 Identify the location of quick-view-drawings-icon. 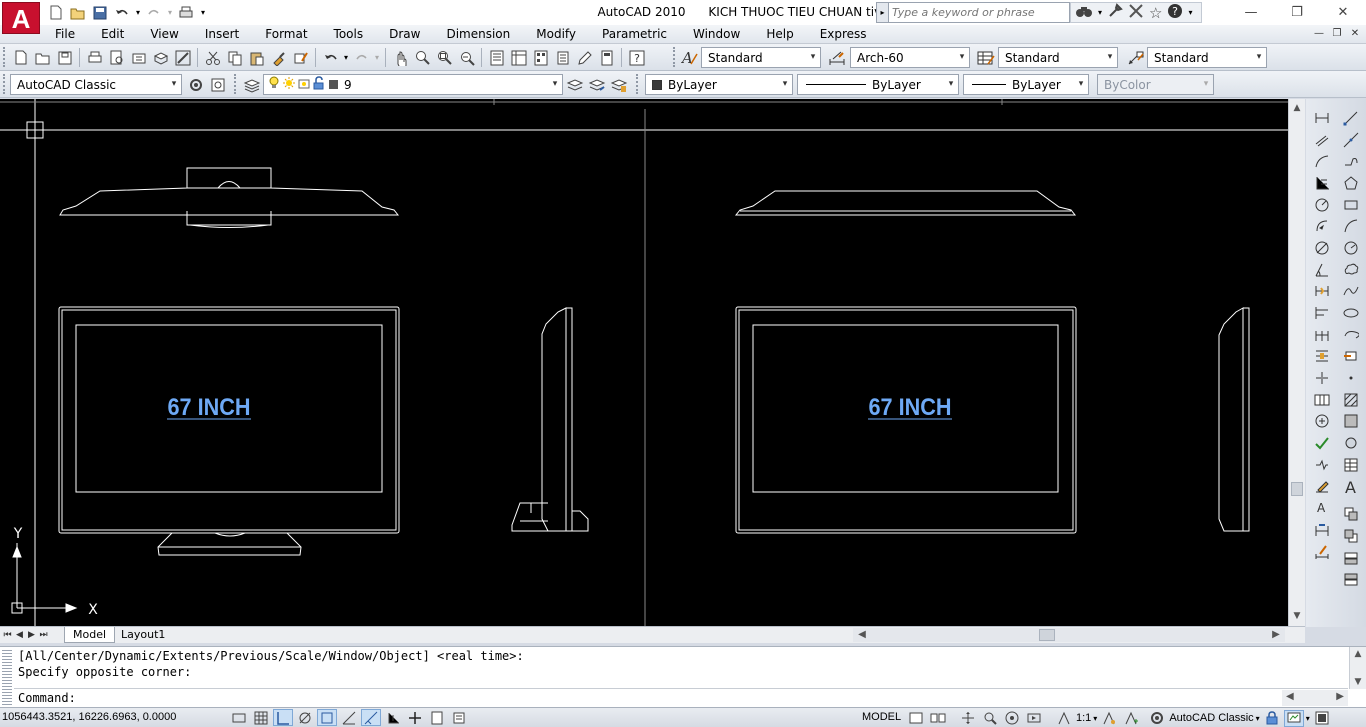
(938, 718).